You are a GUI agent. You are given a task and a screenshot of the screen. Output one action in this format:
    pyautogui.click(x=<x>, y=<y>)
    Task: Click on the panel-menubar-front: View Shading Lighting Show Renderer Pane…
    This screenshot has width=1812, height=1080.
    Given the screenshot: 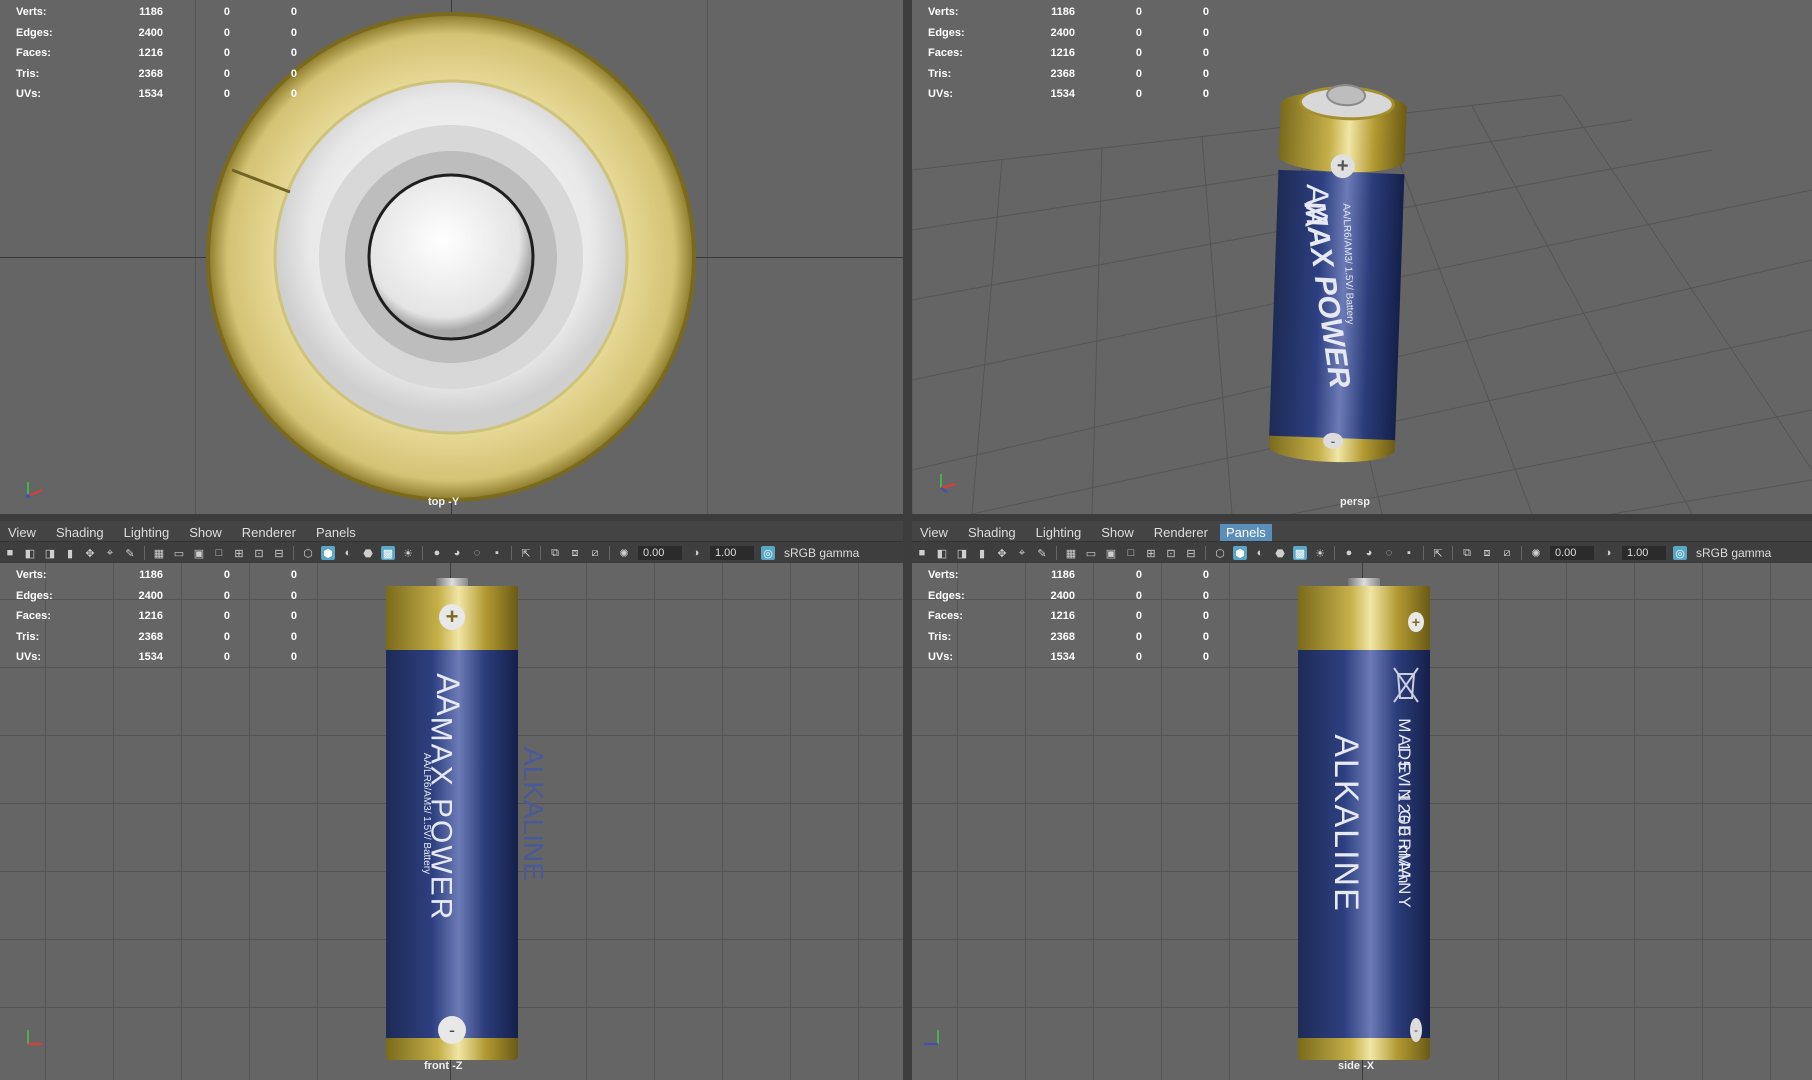 What is the action you would take?
    pyautogui.click(x=451, y=532)
    